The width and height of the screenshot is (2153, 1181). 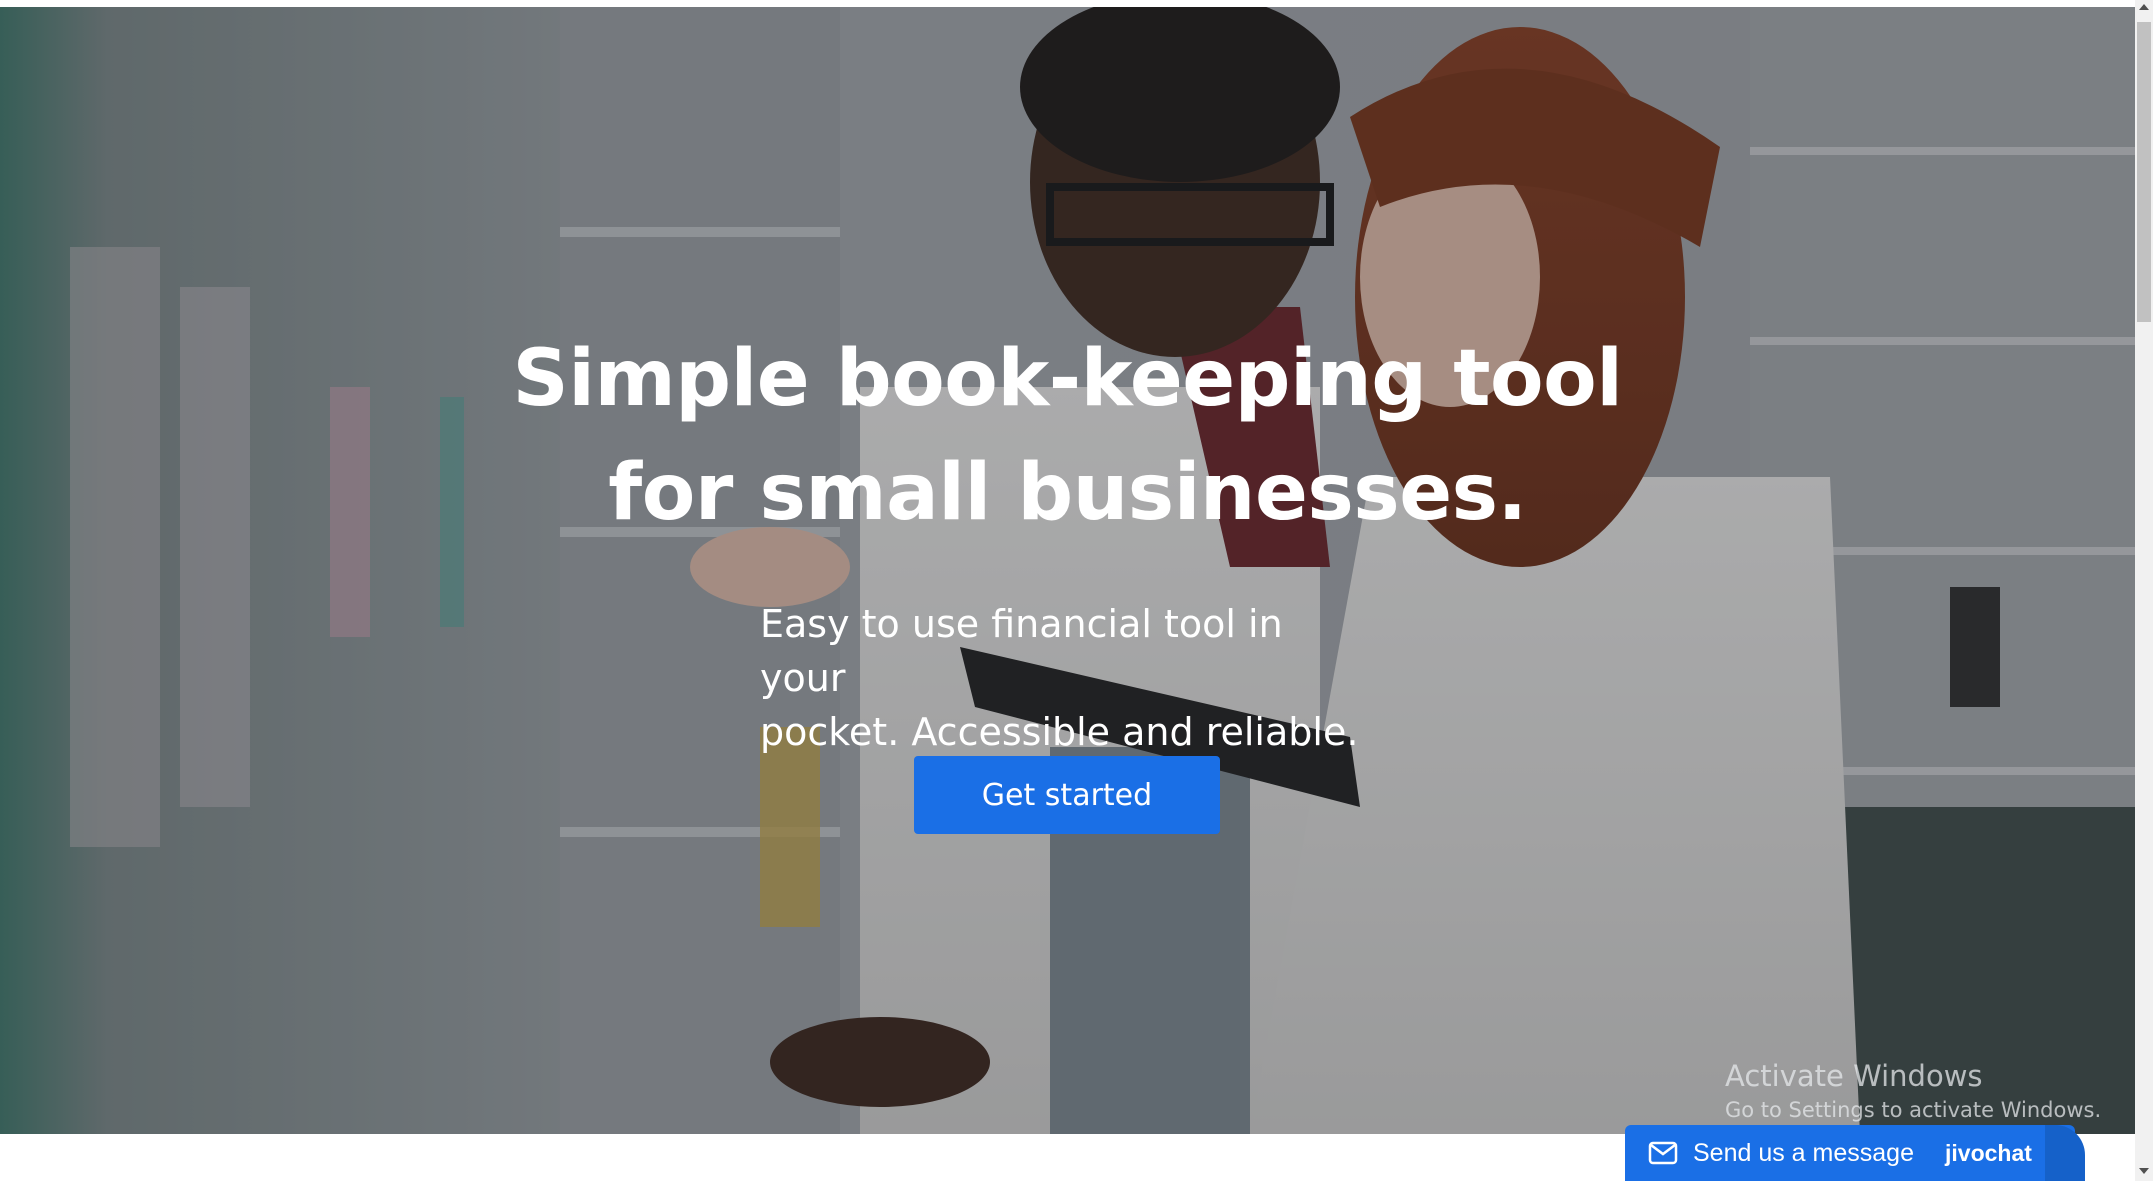 What do you see at coordinates (1067, 3) in the screenshot?
I see `top-strip` at bounding box center [1067, 3].